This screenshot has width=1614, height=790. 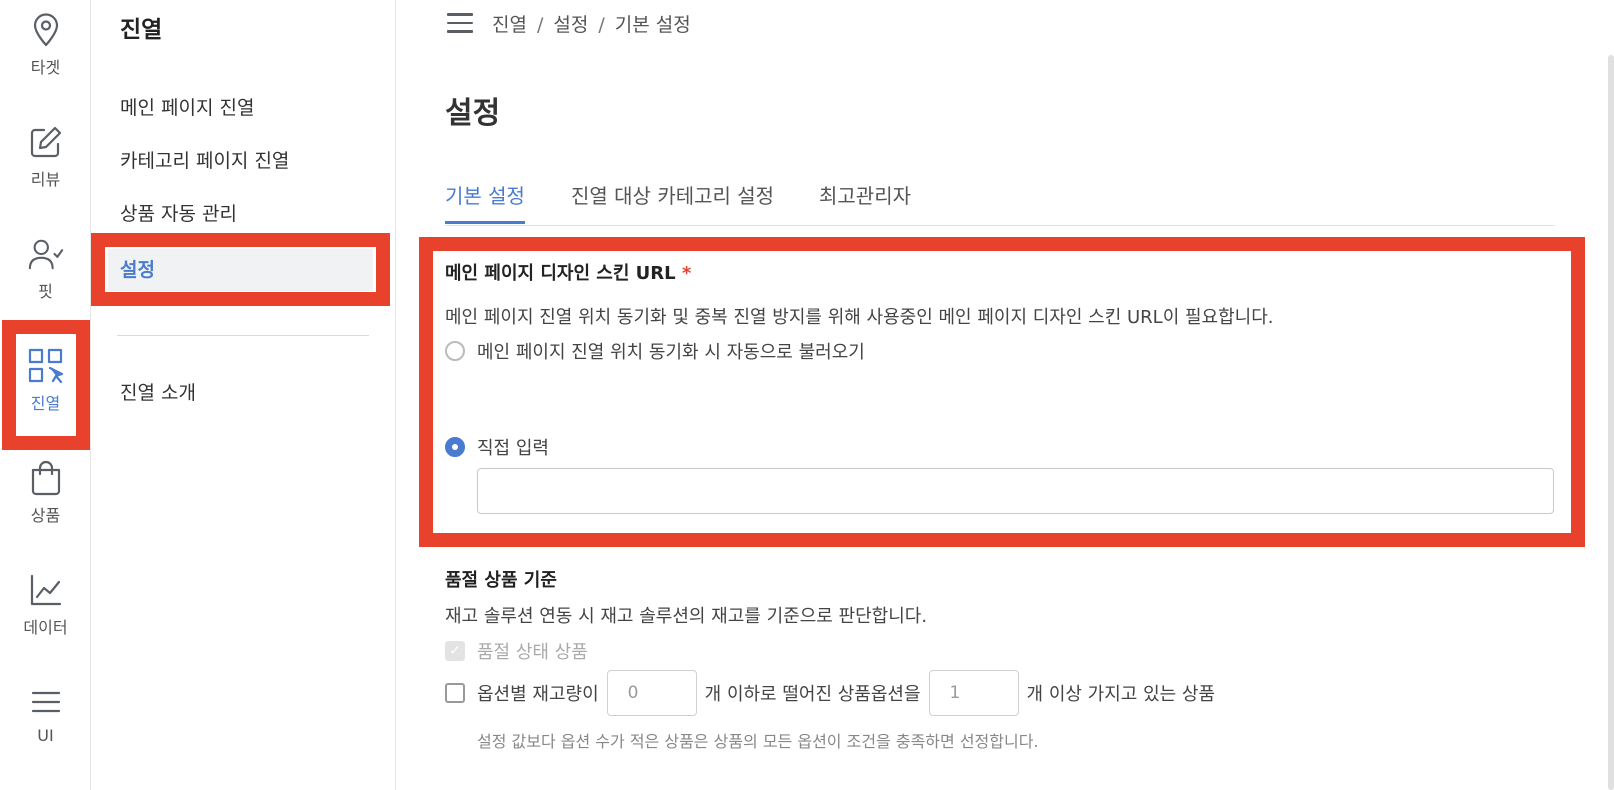 I want to click on checkbox, so click(x=455, y=693).